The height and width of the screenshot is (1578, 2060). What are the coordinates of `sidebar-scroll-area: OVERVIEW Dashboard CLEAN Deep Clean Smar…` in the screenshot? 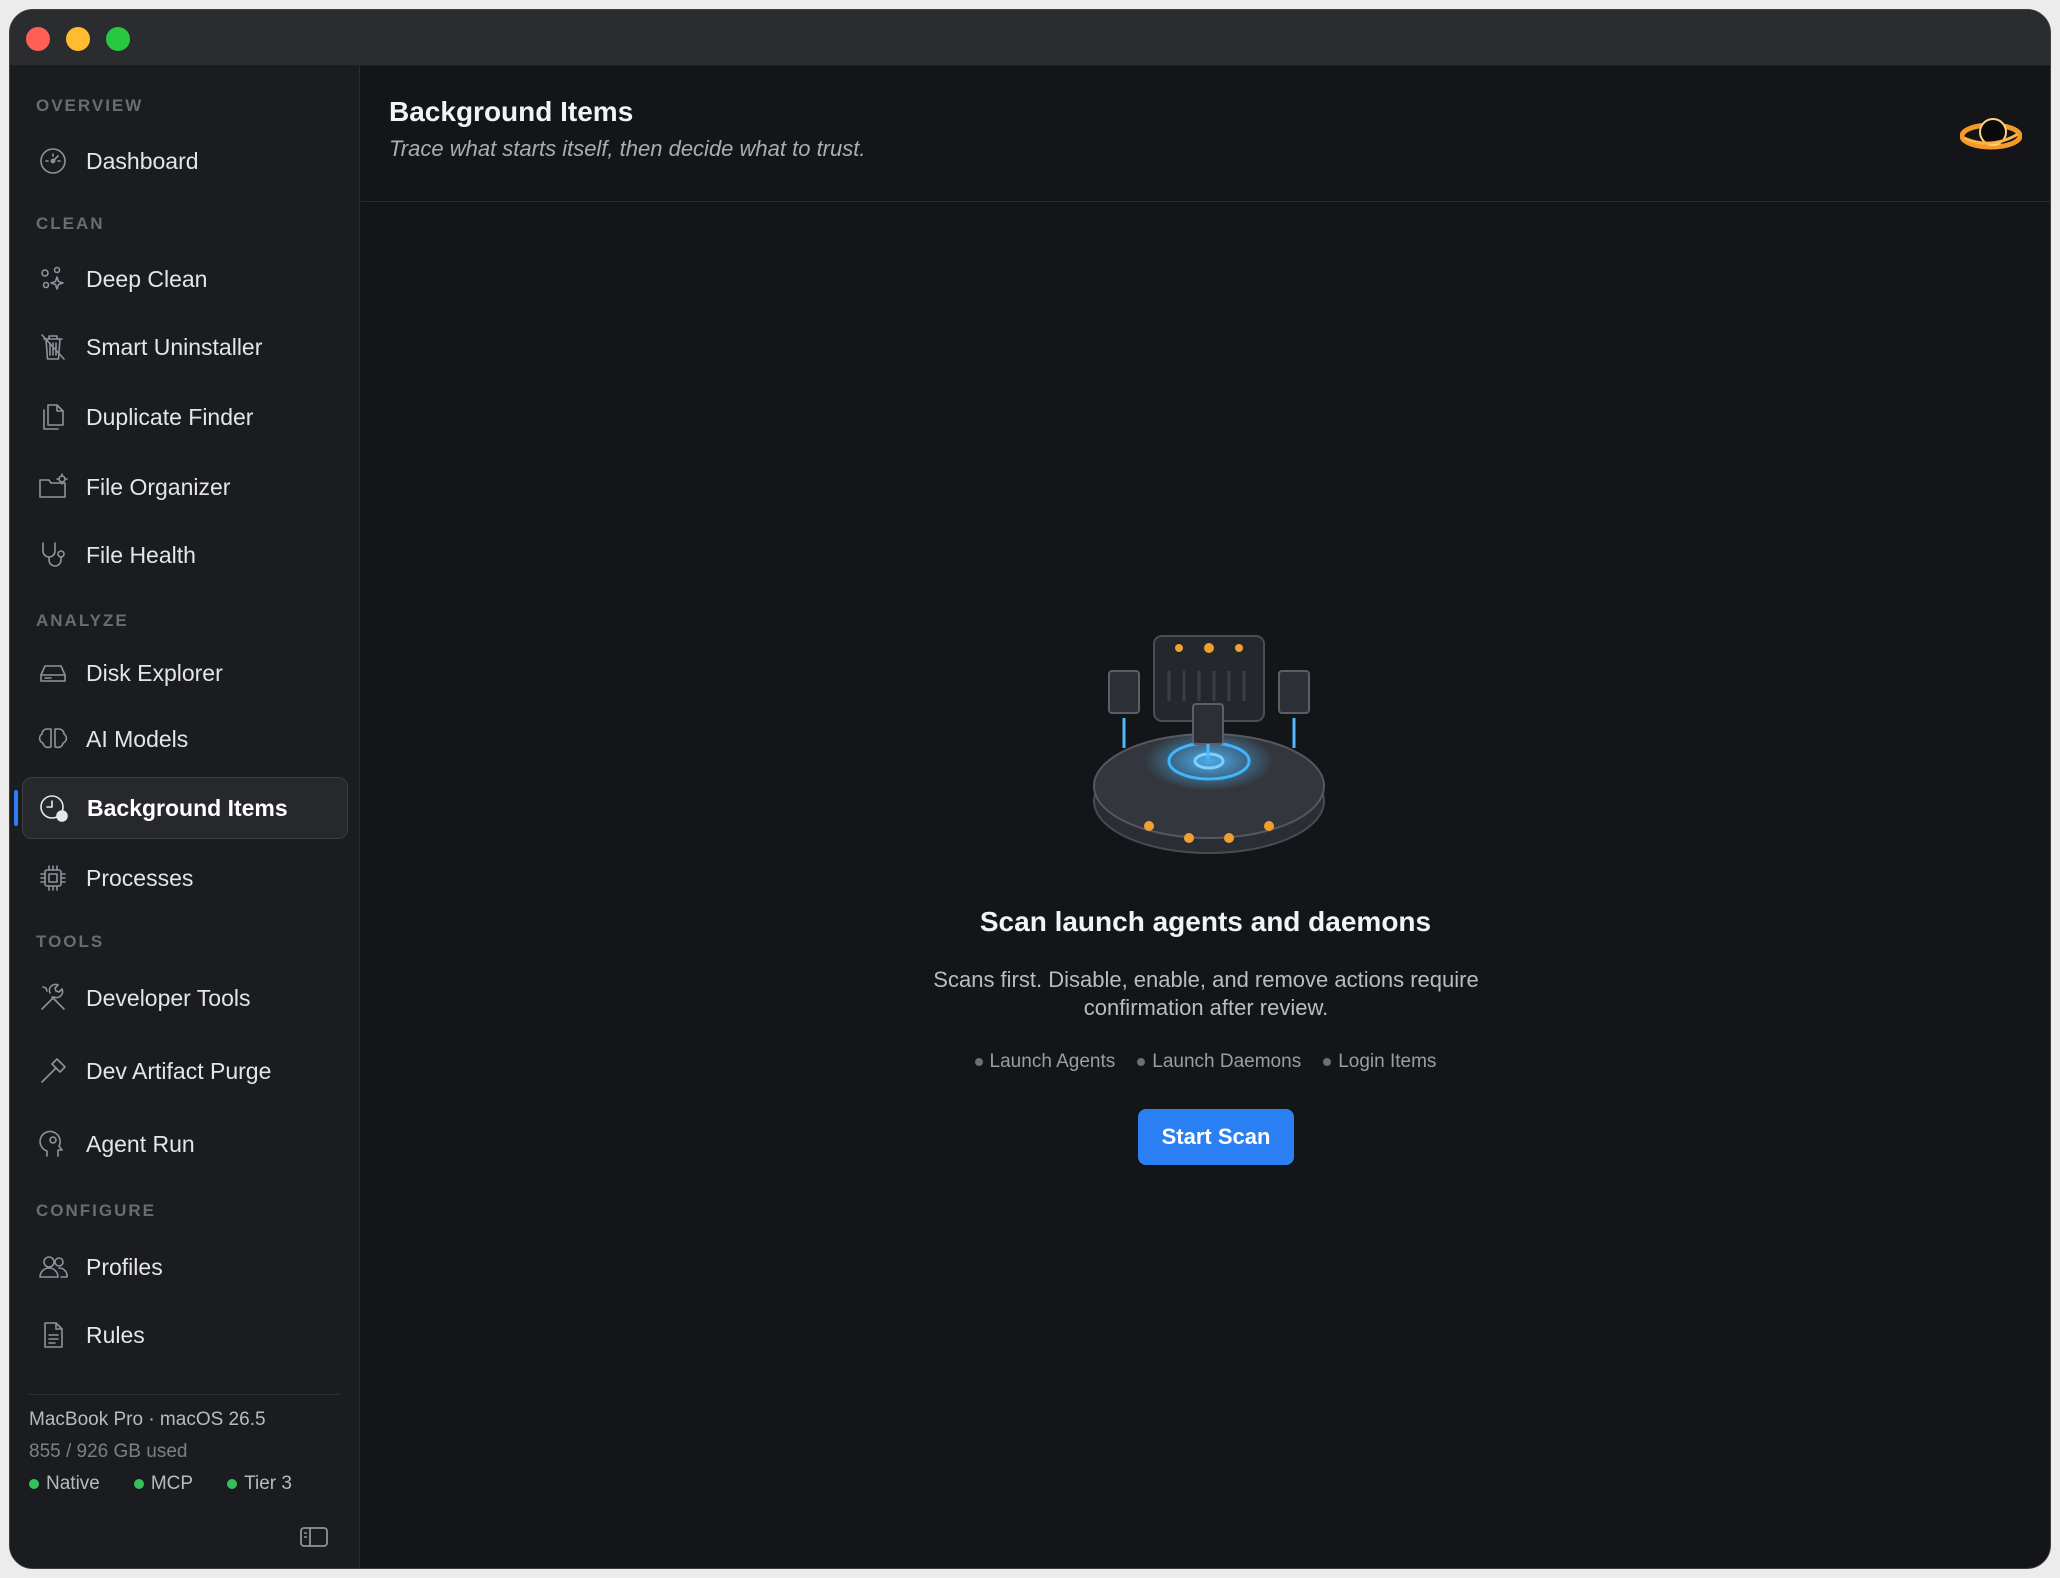 It's located at (184, 726).